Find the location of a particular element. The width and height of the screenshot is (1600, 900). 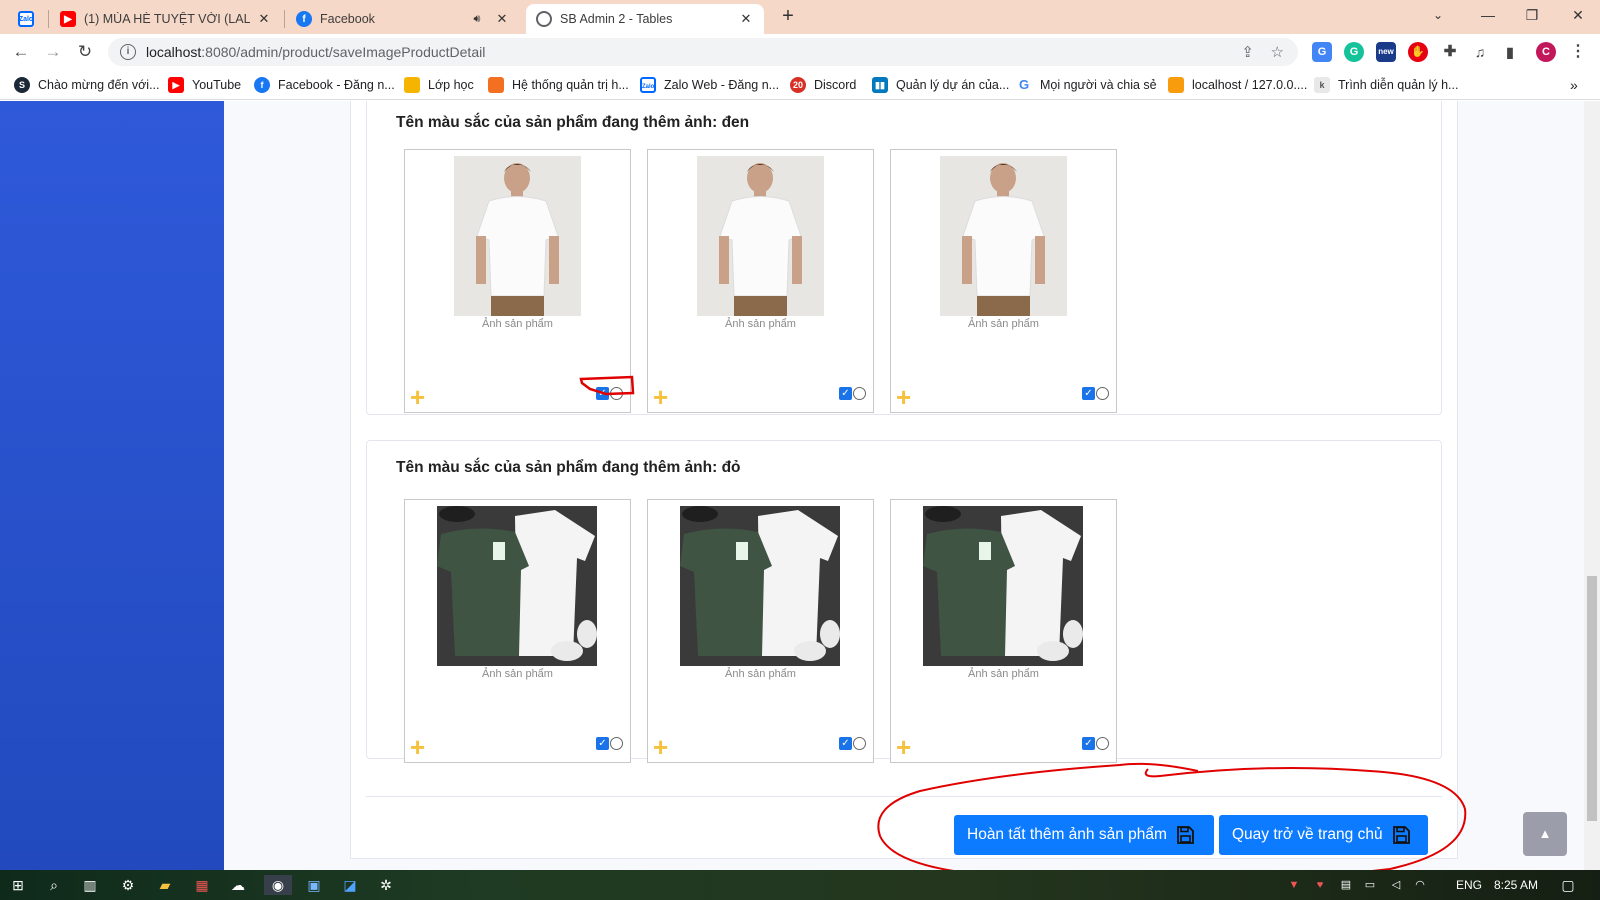

chrome-icon: ◉ is located at coordinates (278, 885).